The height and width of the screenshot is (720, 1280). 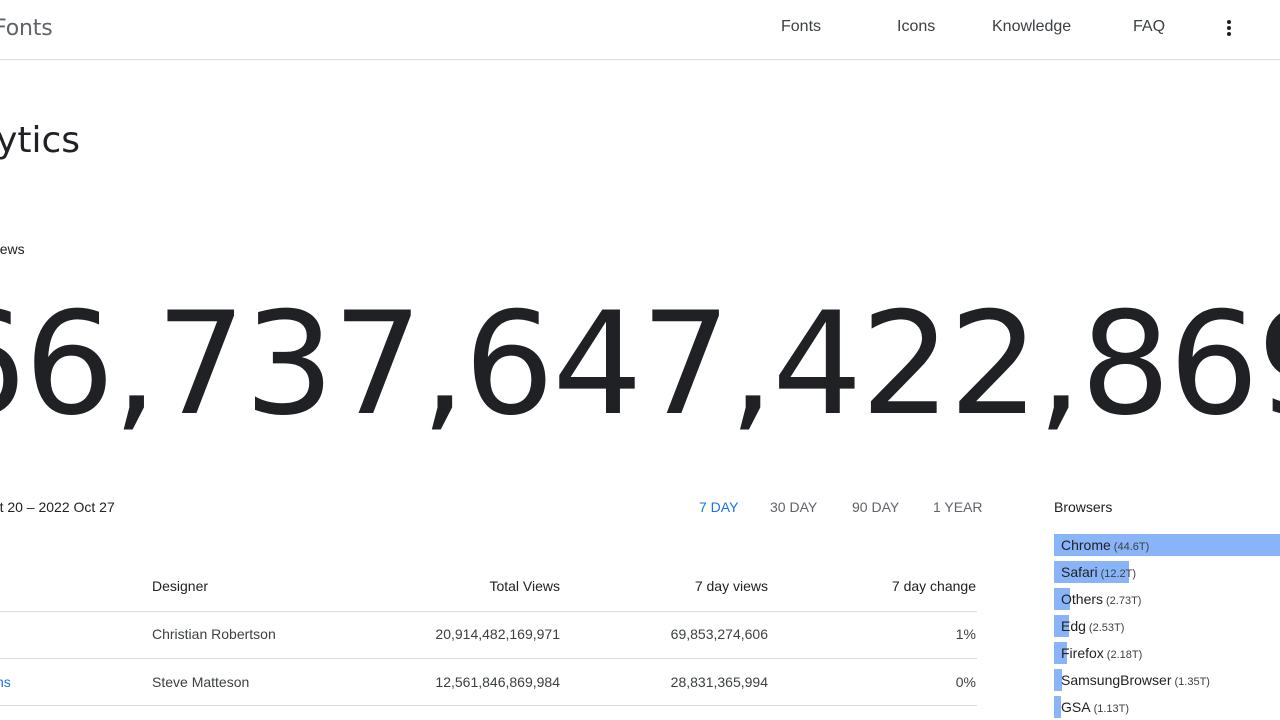 What do you see at coordinates (1167, 599) in the screenshot?
I see `browser-row-others: Others (2.73T)` at bounding box center [1167, 599].